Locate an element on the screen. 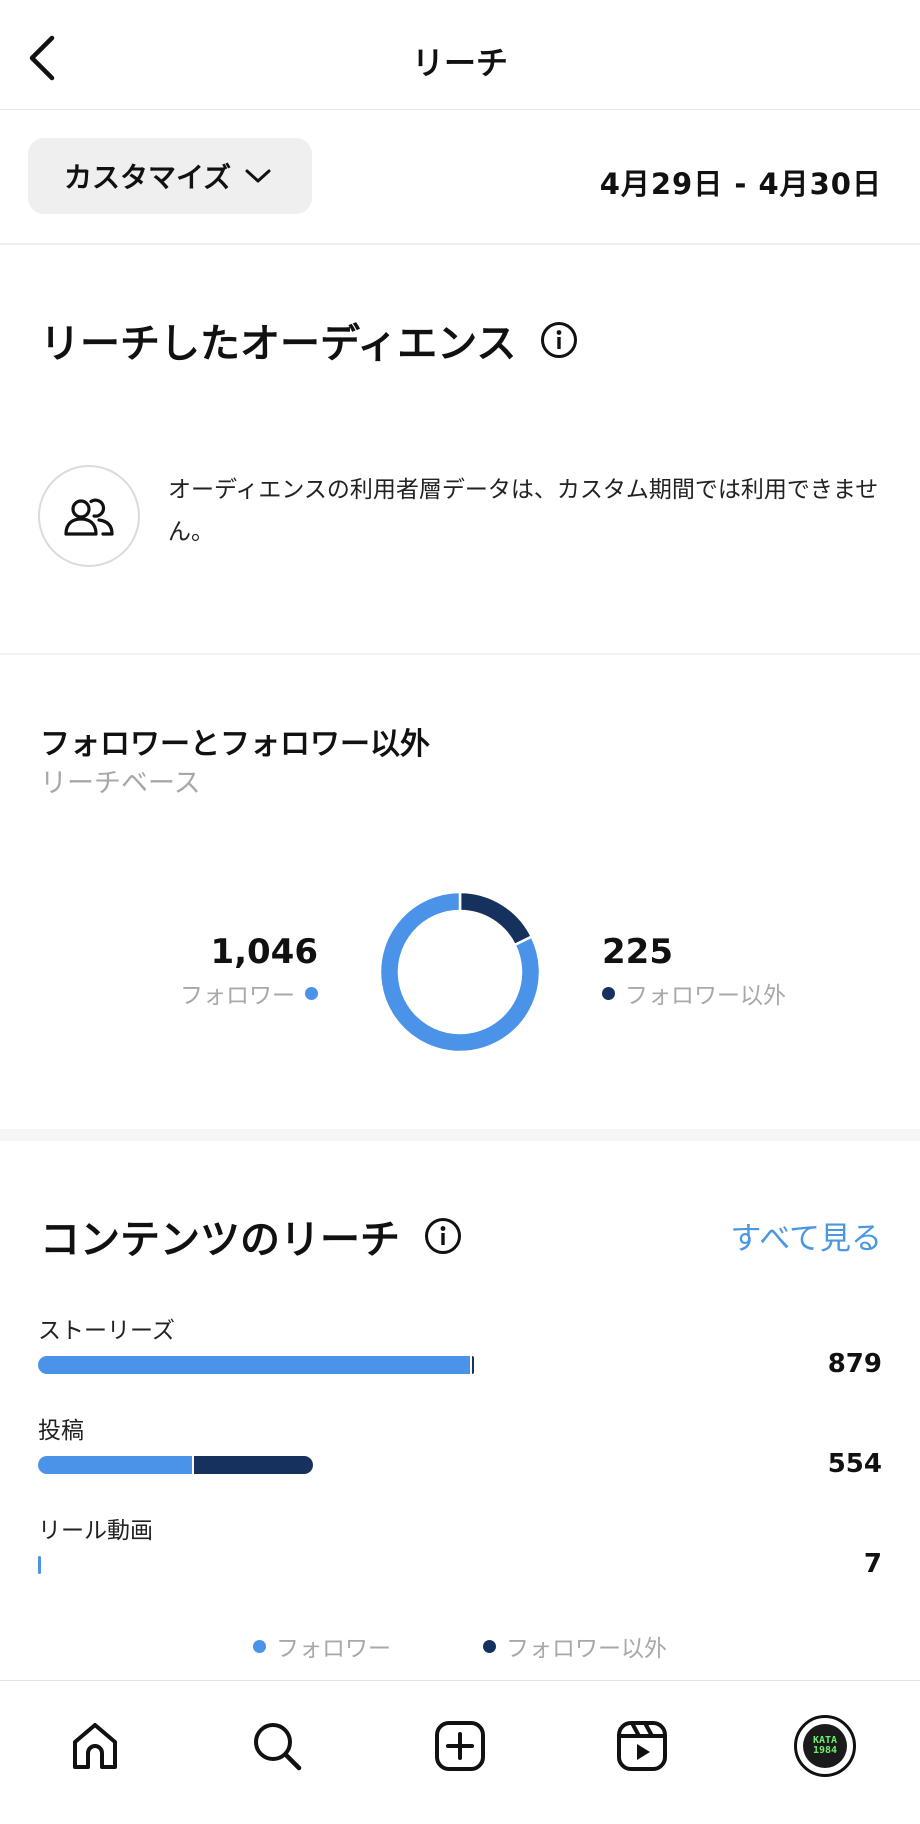  reels-icon is located at coordinates (642, 1746).